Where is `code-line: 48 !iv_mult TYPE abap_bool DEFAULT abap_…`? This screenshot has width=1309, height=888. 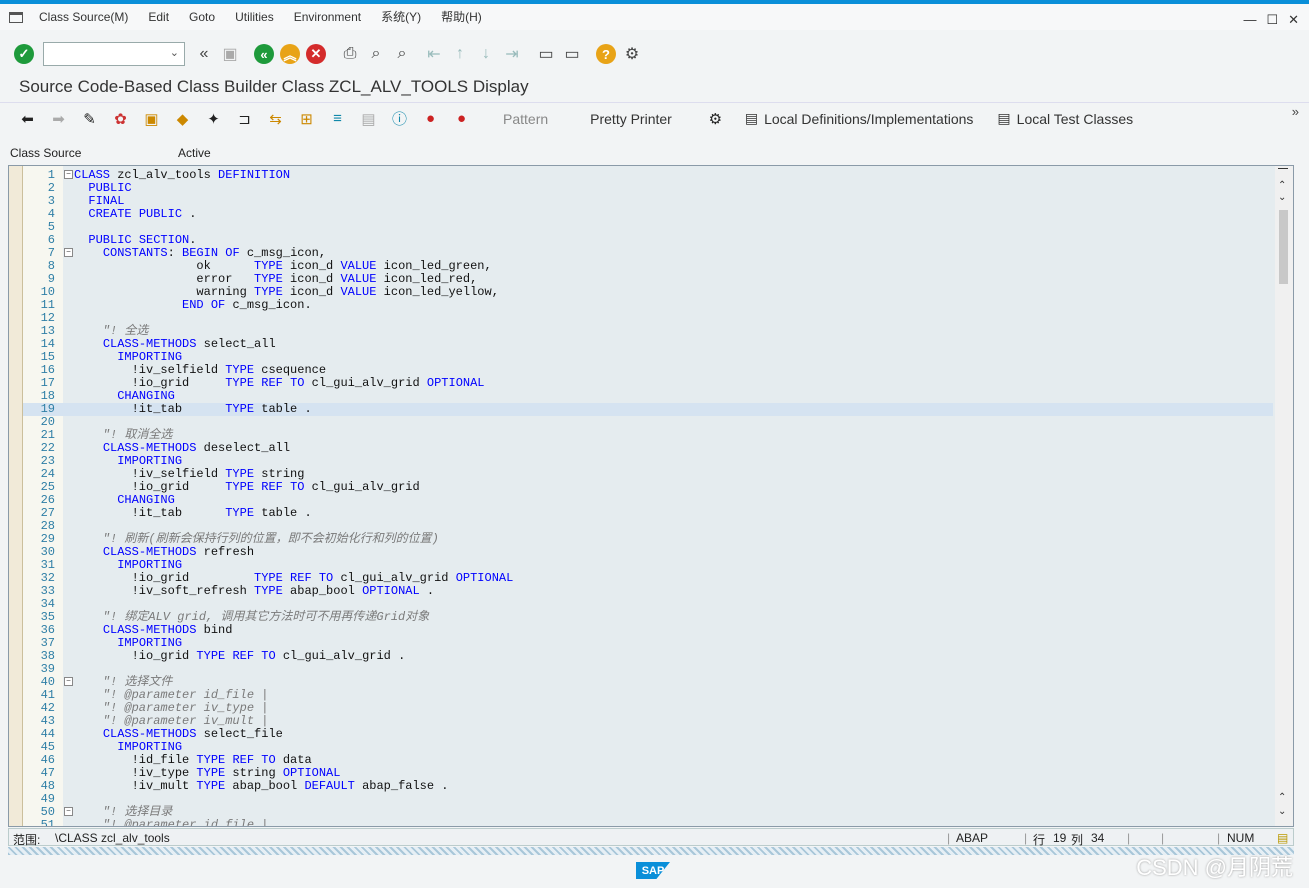
code-line: 48 !iv_mult TYPE abap_bool DEFAULT abap_… is located at coordinates (648, 786).